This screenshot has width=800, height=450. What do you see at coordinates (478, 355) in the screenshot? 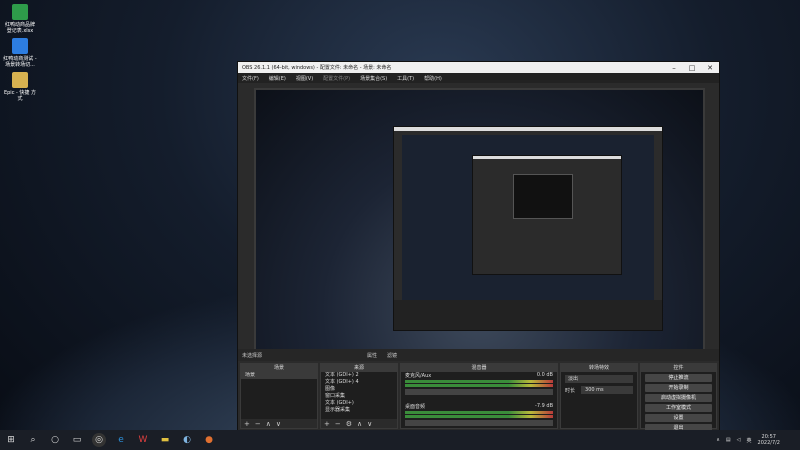
I see `source-toolbar: 未选择源 属性 滤镜` at bounding box center [478, 355].